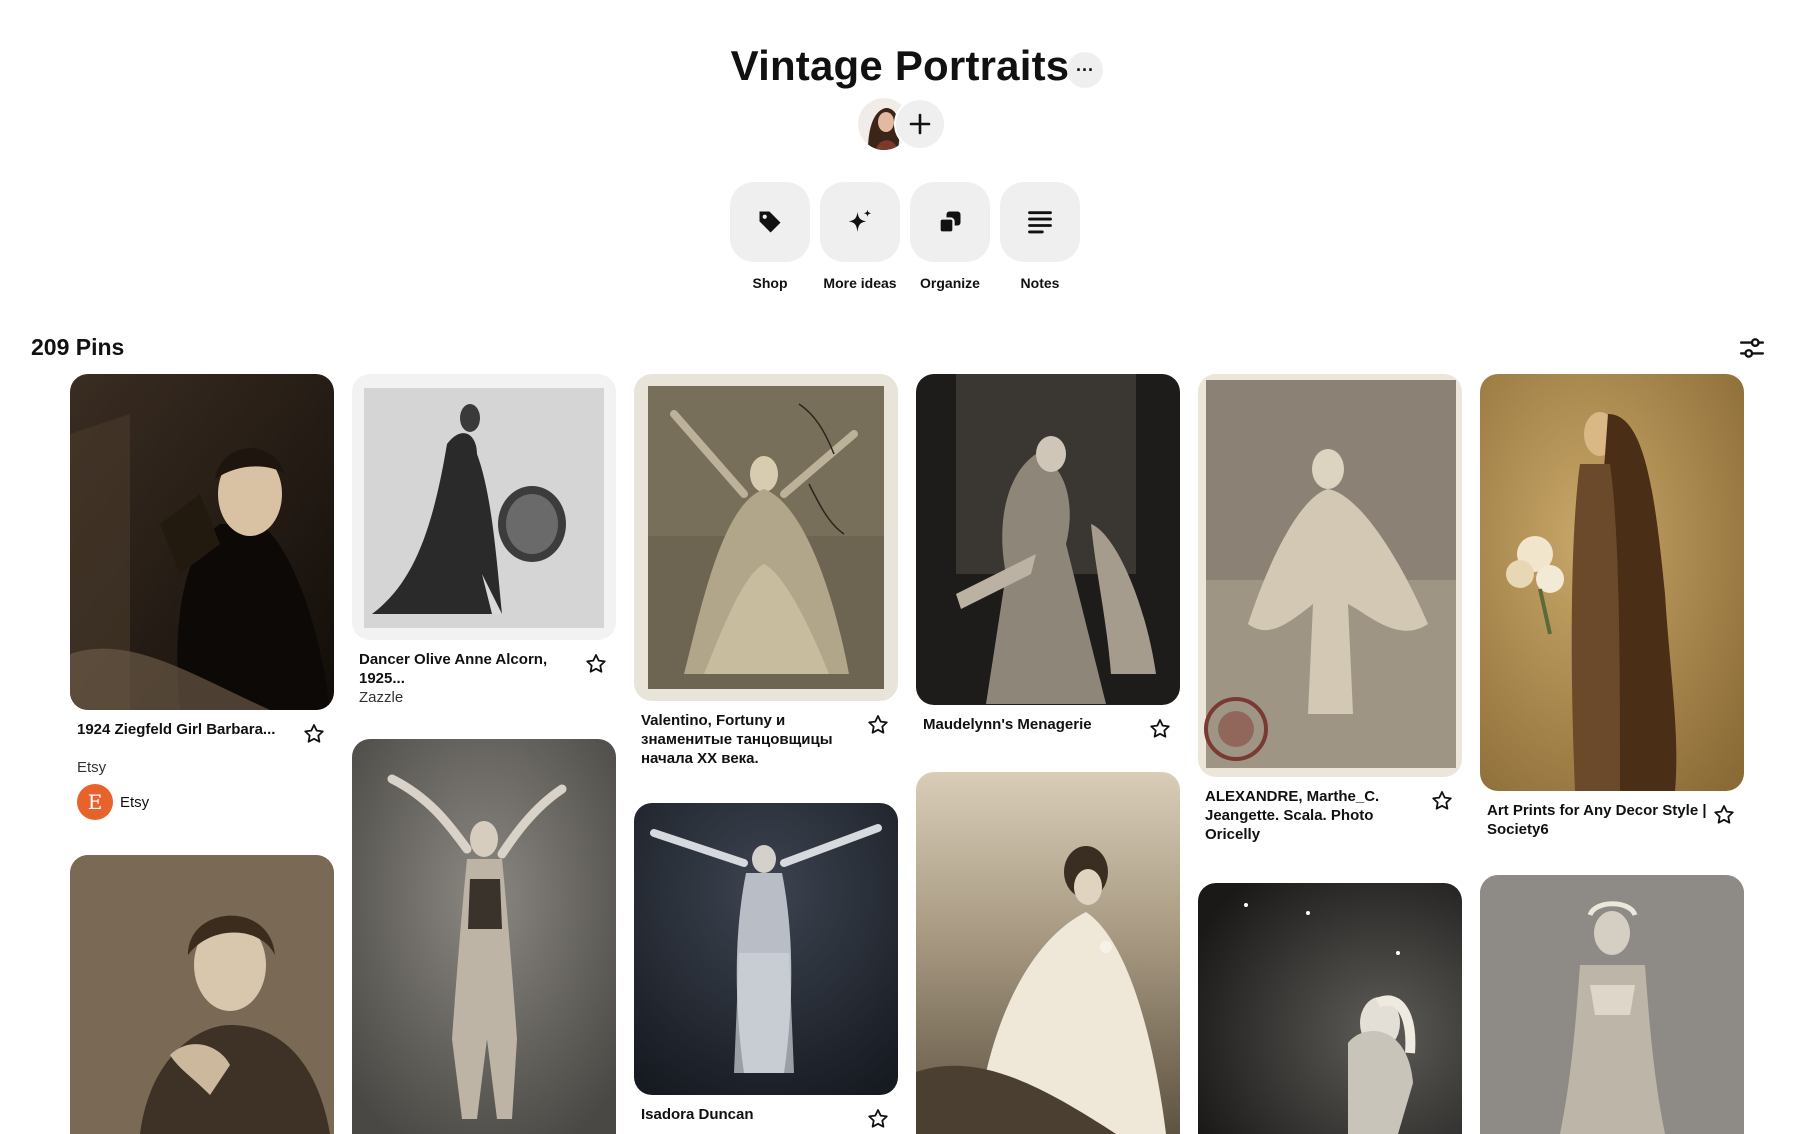  I want to click on pin-source: E Etsy, so click(113, 802).